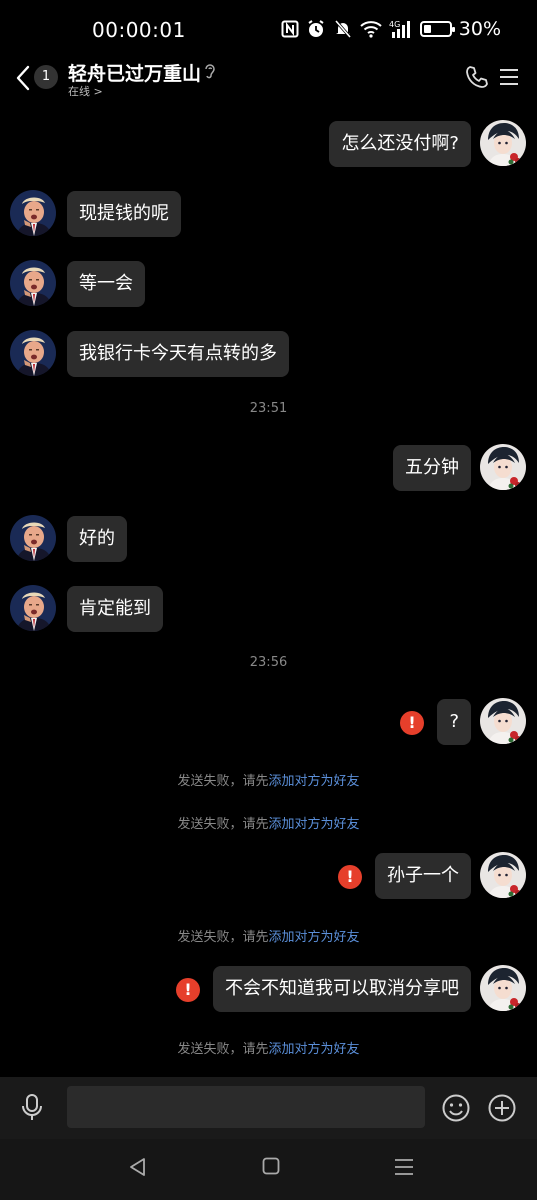 Image resolution: width=537 pixels, height=1200 pixels. Describe the element at coordinates (456, 1108) in the screenshot. I see `emoji-icon` at that location.